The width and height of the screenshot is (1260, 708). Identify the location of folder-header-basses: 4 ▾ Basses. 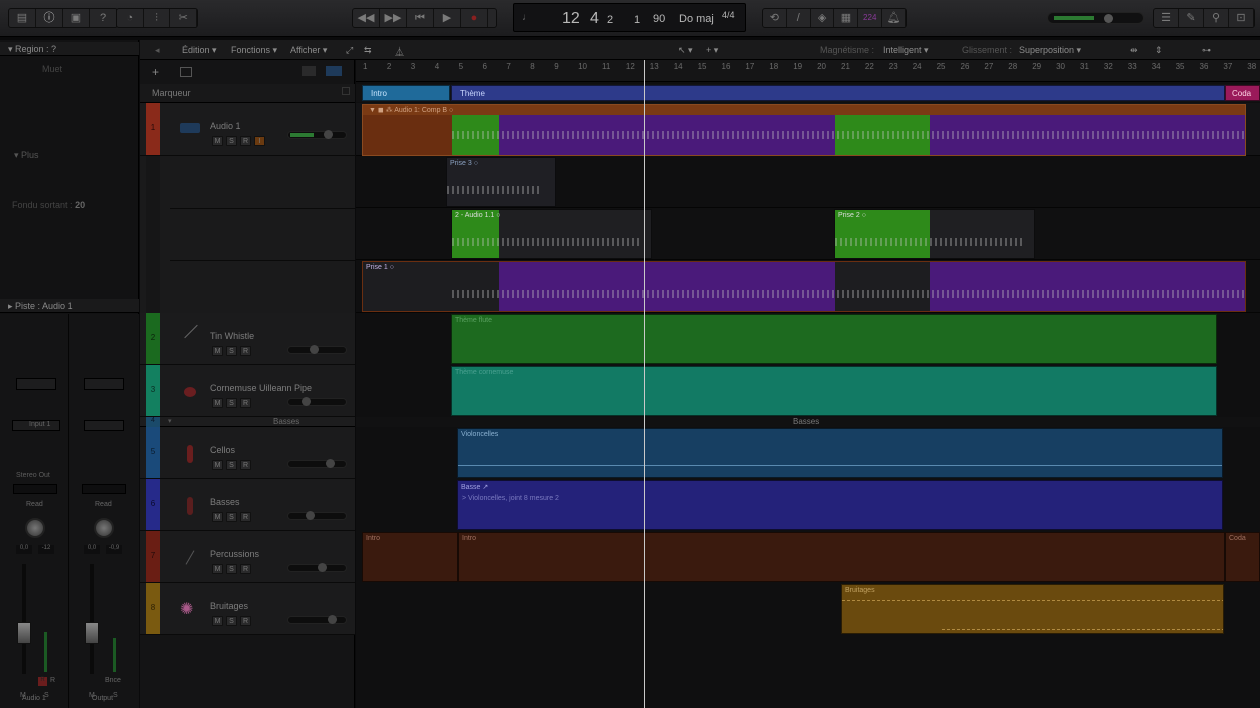
(247, 422).